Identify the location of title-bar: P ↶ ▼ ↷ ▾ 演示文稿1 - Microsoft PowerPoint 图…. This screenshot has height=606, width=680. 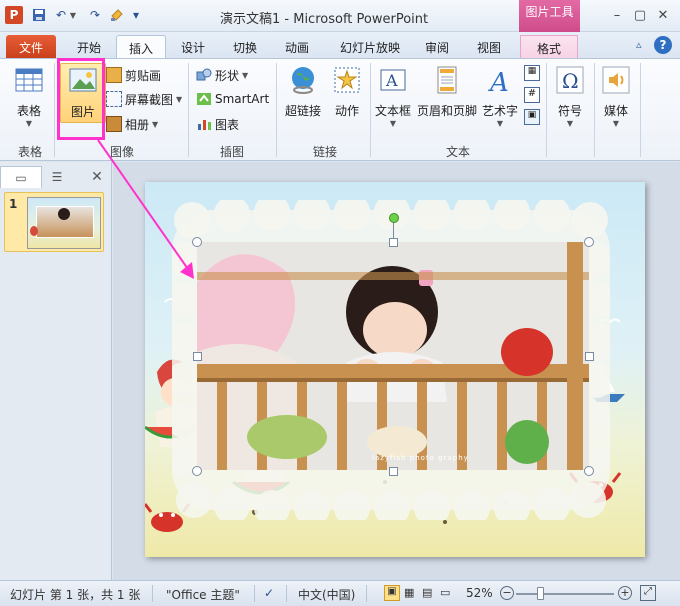
(340, 16).